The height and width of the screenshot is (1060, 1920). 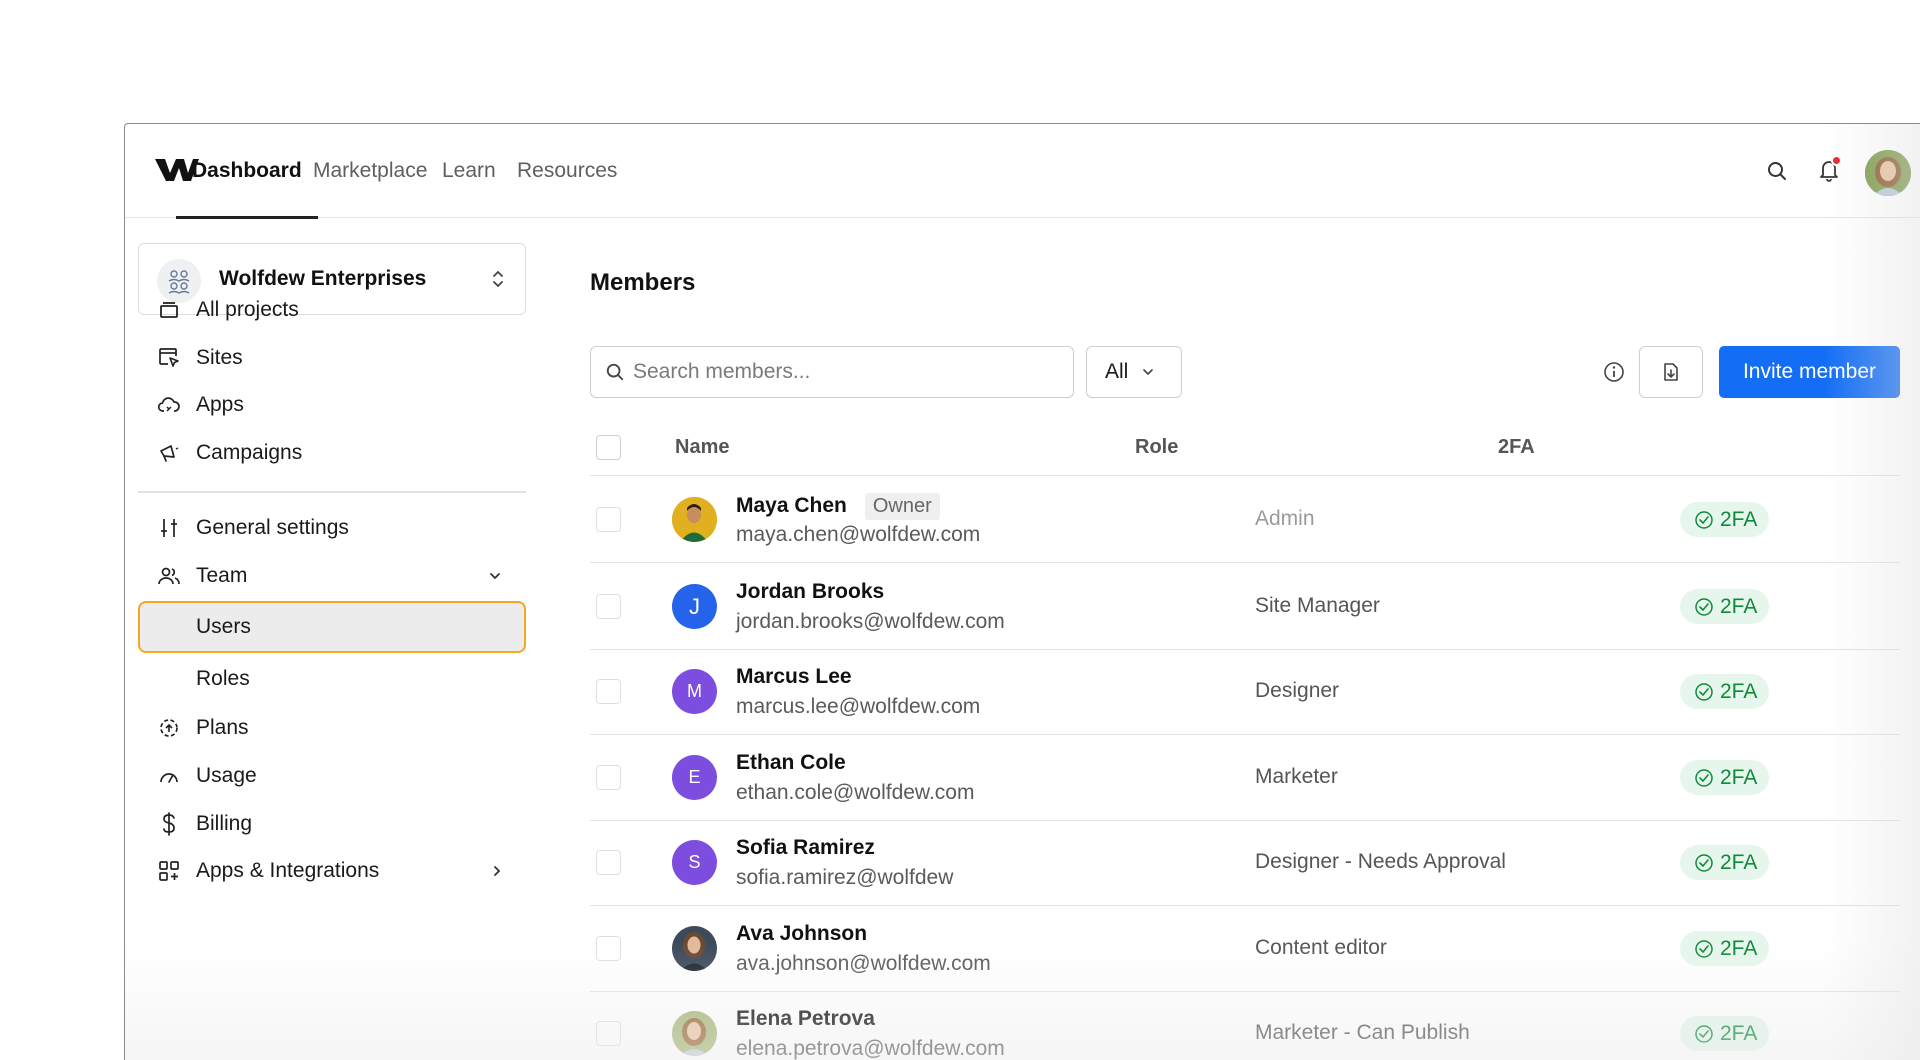 I want to click on chevron-right-icon, so click(x=497, y=871).